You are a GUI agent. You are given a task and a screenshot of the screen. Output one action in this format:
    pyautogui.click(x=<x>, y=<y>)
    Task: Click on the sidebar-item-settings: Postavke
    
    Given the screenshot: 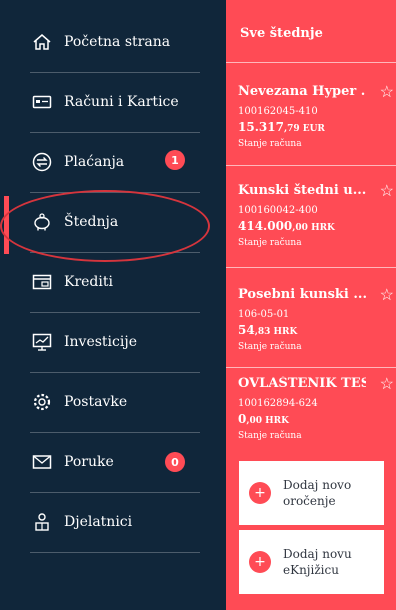 What is the action you would take?
    pyautogui.click(x=119, y=402)
    